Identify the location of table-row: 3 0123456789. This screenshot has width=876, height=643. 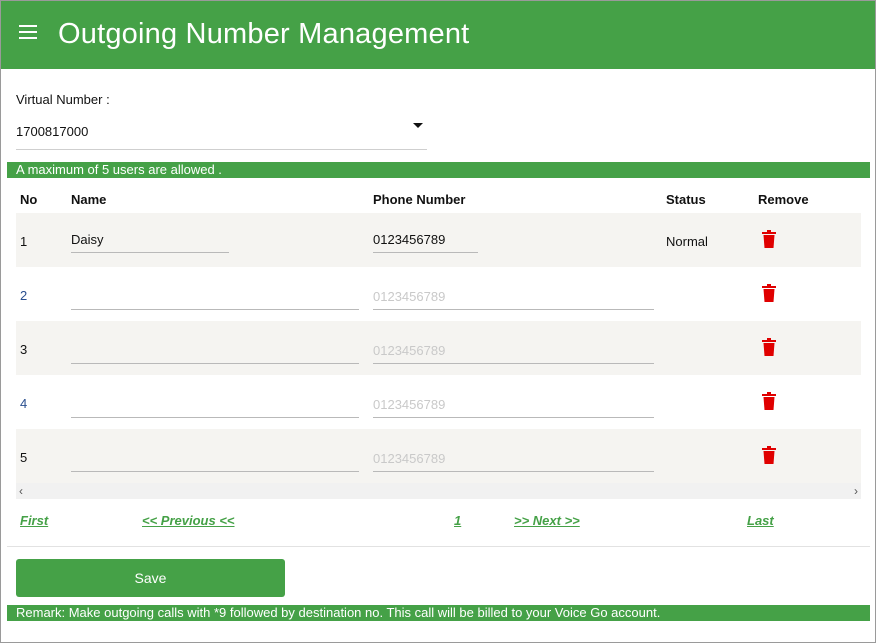
(438, 348).